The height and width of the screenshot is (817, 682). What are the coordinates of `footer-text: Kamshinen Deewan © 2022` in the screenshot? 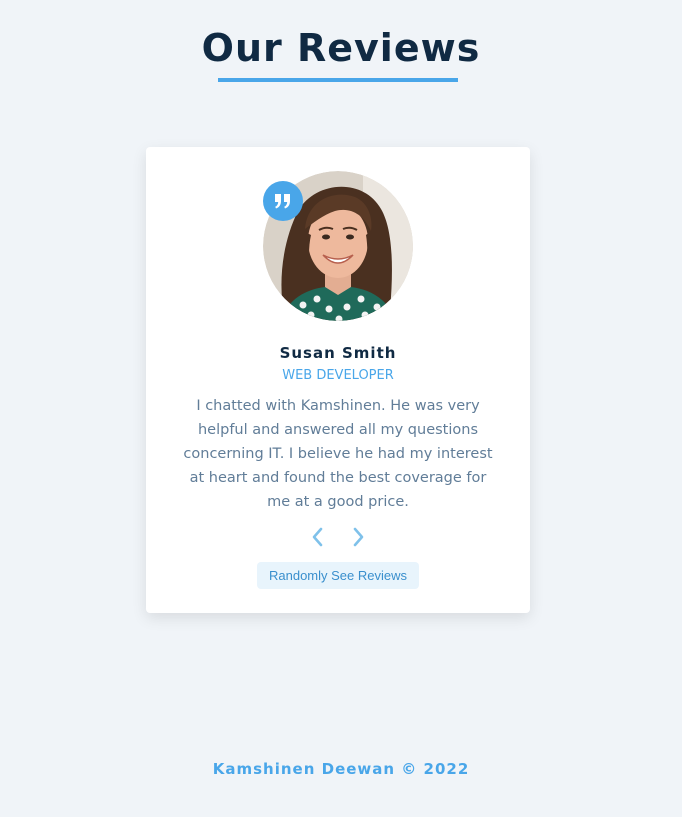 It's located at (341, 769).